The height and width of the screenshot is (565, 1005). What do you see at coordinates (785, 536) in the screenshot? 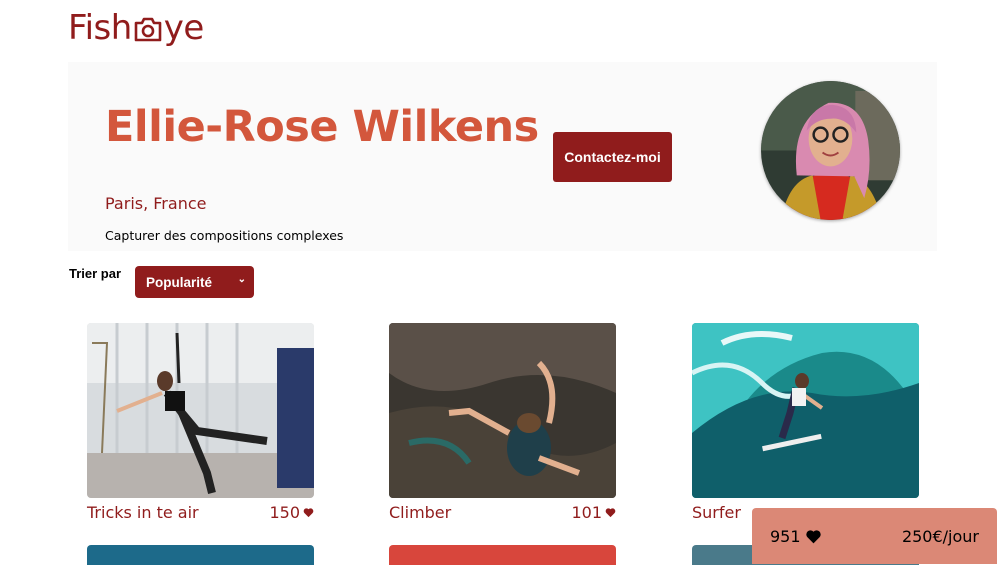
I see `total-likes-count: 951` at bounding box center [785, 536].